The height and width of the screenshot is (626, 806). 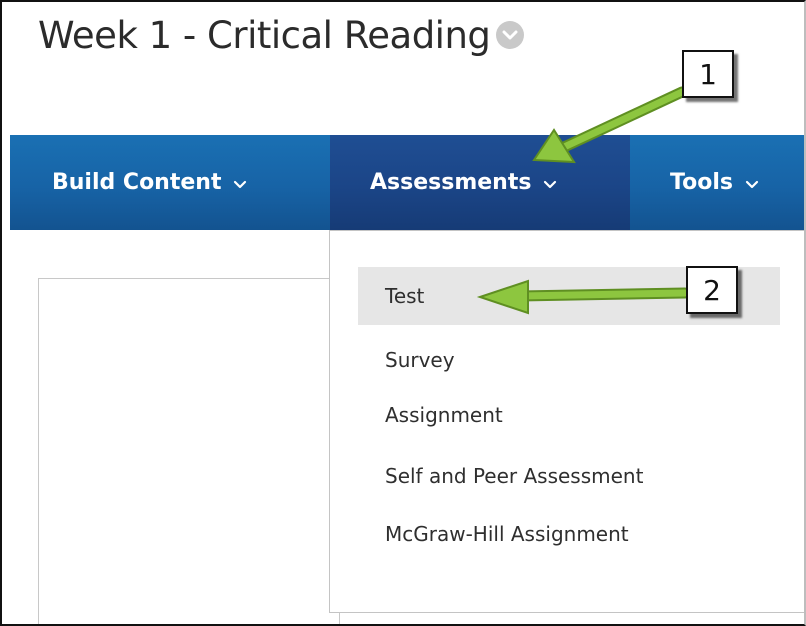 I want to click on menu-item-label: Survey, so click(x=420, y=360).